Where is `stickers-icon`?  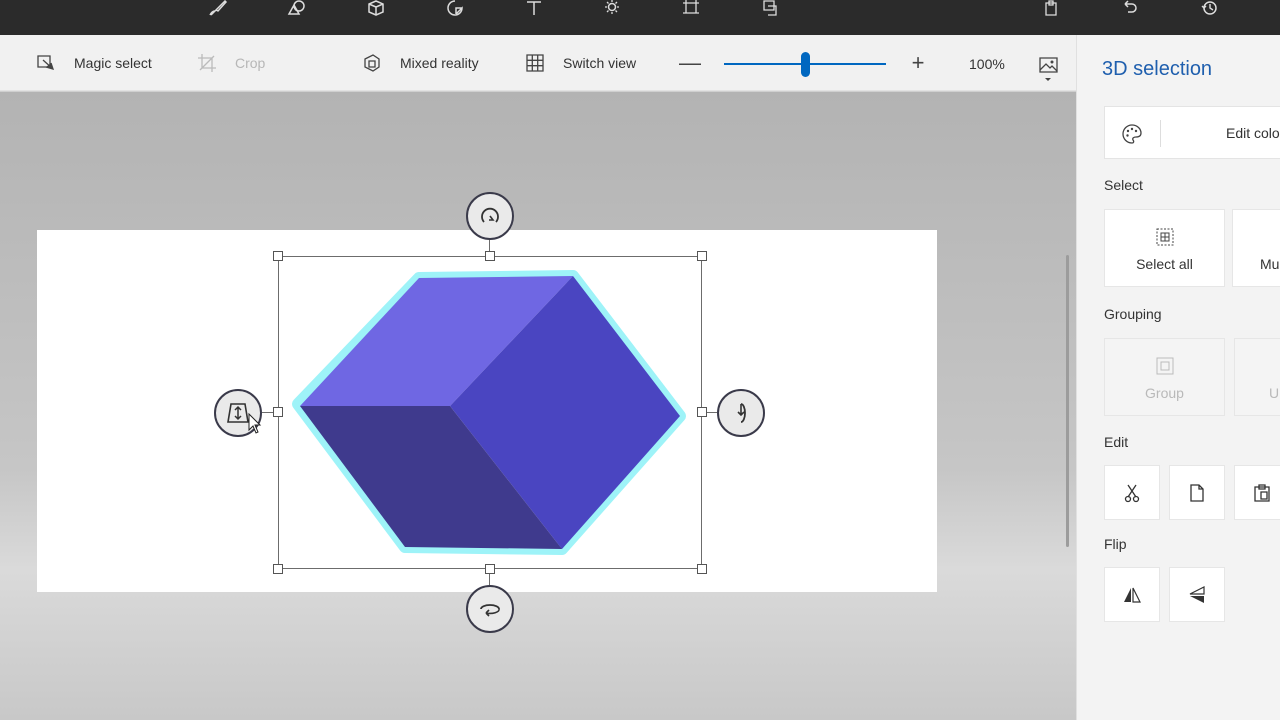 stickers-icon is located at coordinates (455, 9).